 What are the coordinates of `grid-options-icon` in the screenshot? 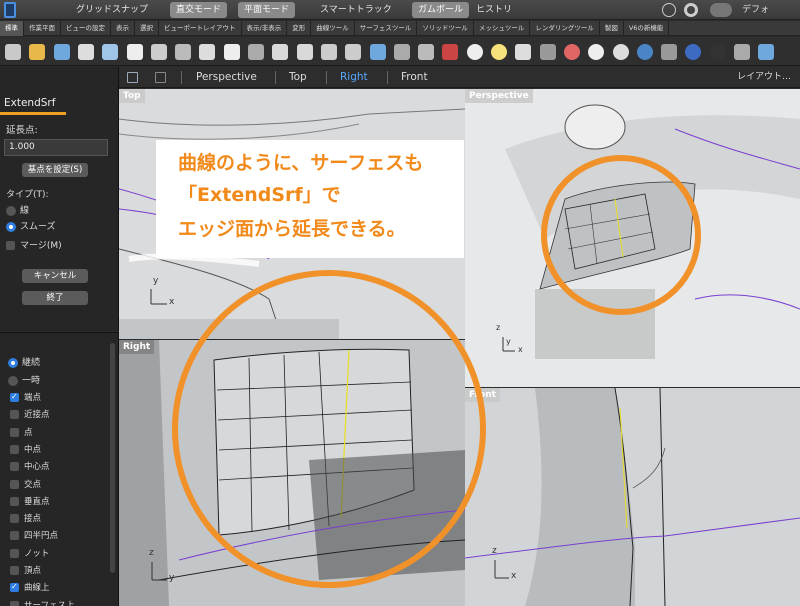 It's located at (426, 52).